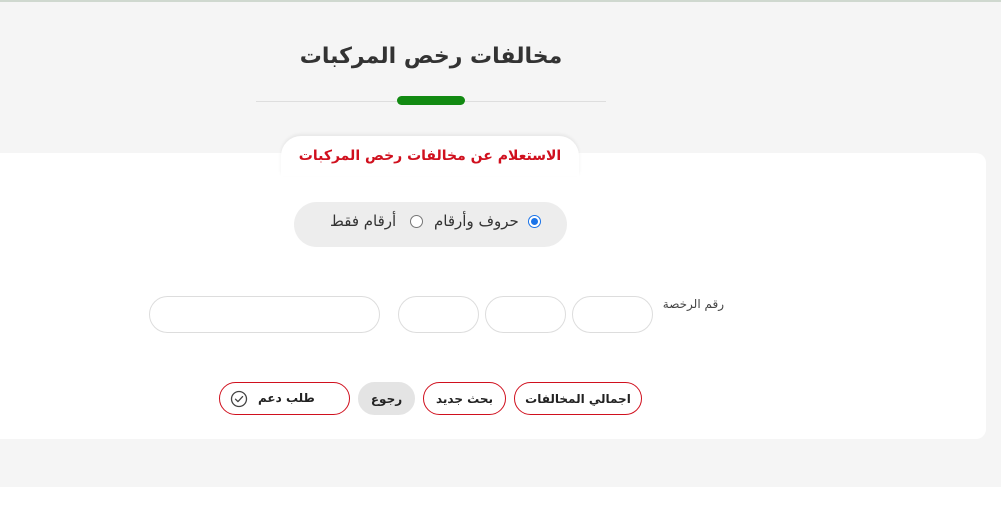 Image resolution: width=1001 pixels, height=505 pixels. What do you see at coordinates (430, 156) in the screenshot?
I see `inquiry-card-title: الاستعلام عن مخالفات رخص المركبات` at bounding box center [430, 156].